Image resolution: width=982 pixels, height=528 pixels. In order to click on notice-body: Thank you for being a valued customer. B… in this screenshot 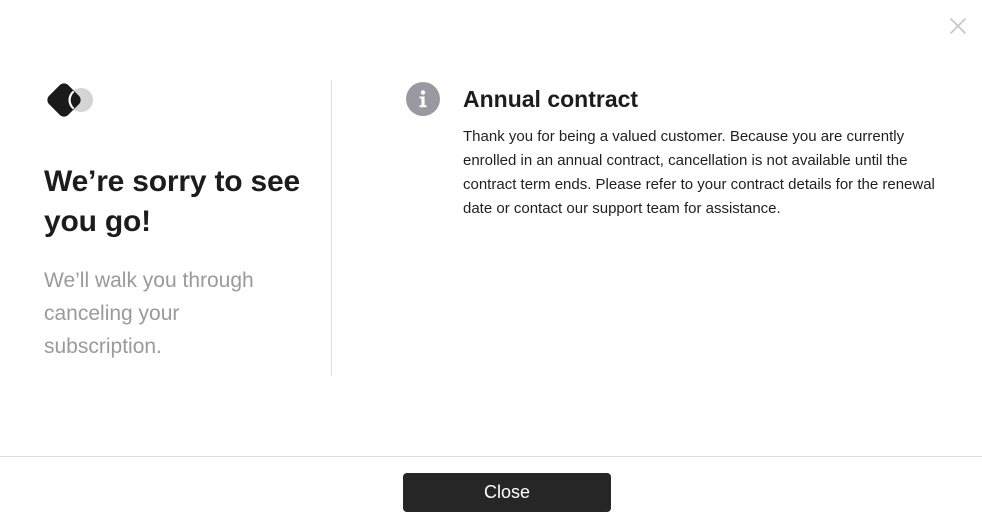, I will do `click(699, 172)`.